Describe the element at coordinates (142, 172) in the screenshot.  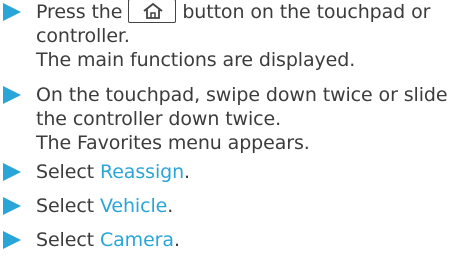
I see `reassign-link: Reassign` at that location.